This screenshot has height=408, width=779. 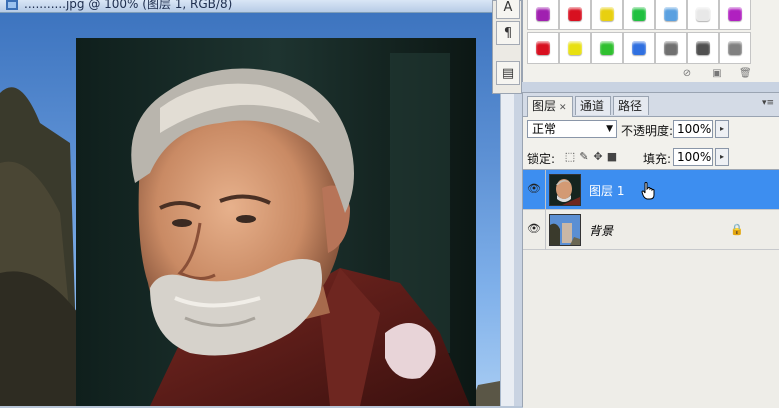 What do you see at coordinates (651, 74) in the screenshot?
I see `styles-panel-footer: ⊘ ▣ 🗑` at bounding box center [651, 74].